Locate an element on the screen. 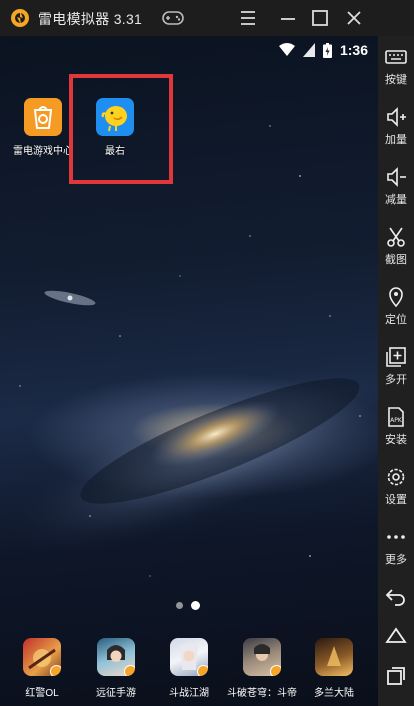  page-dot is located at coordinates (179, 605).